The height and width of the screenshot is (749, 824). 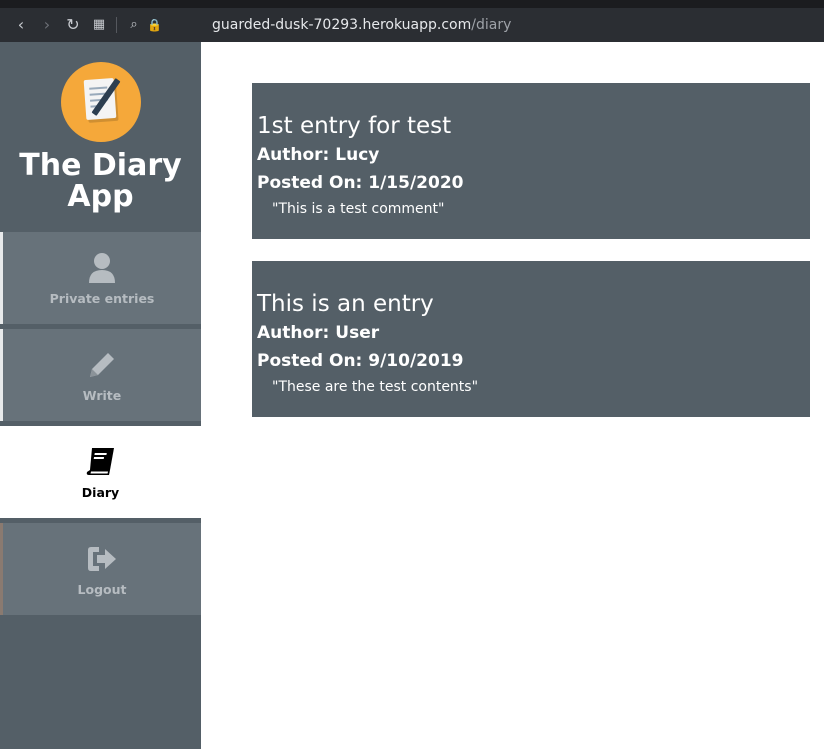 What do you see at coordinates (345, 304) in the screenshot?
I see `entry-title: This is an entry` at bounding box center [345, 304].